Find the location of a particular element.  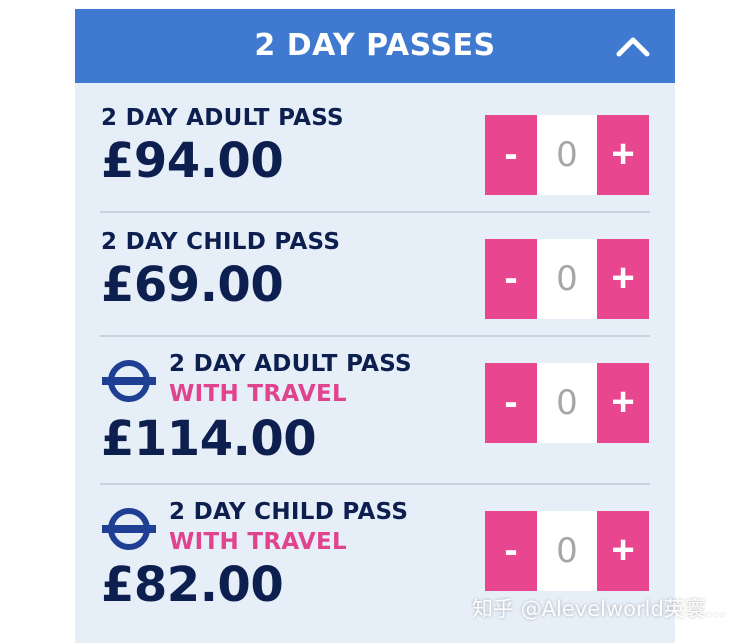

panel-title: 2 DAY PASSES is located at coordinates (375, 45).